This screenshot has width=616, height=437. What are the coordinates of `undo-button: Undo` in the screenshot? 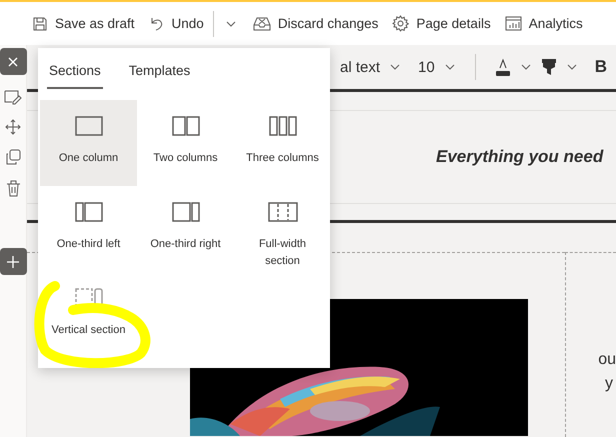 It's located at (176, 24).